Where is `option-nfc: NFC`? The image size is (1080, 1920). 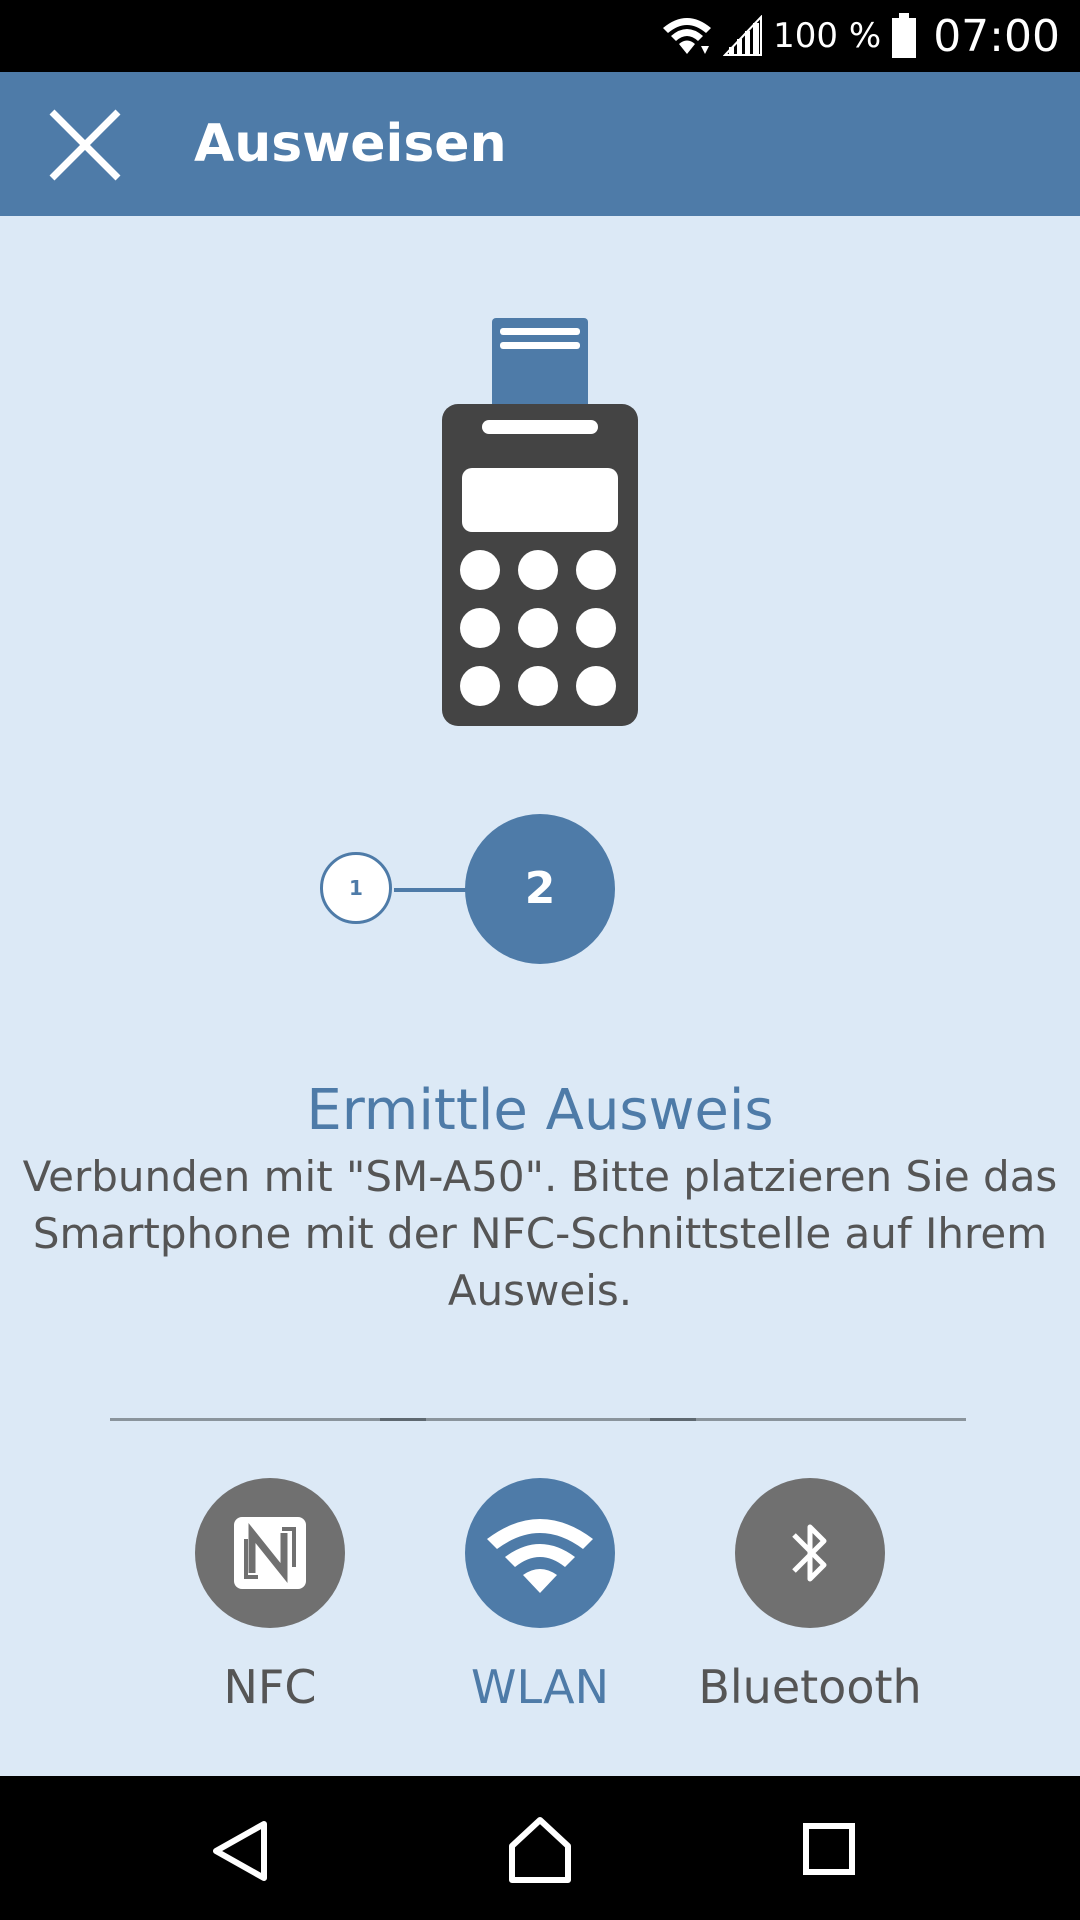
option-nfc: NFC is located at coordinates (270, 1598).